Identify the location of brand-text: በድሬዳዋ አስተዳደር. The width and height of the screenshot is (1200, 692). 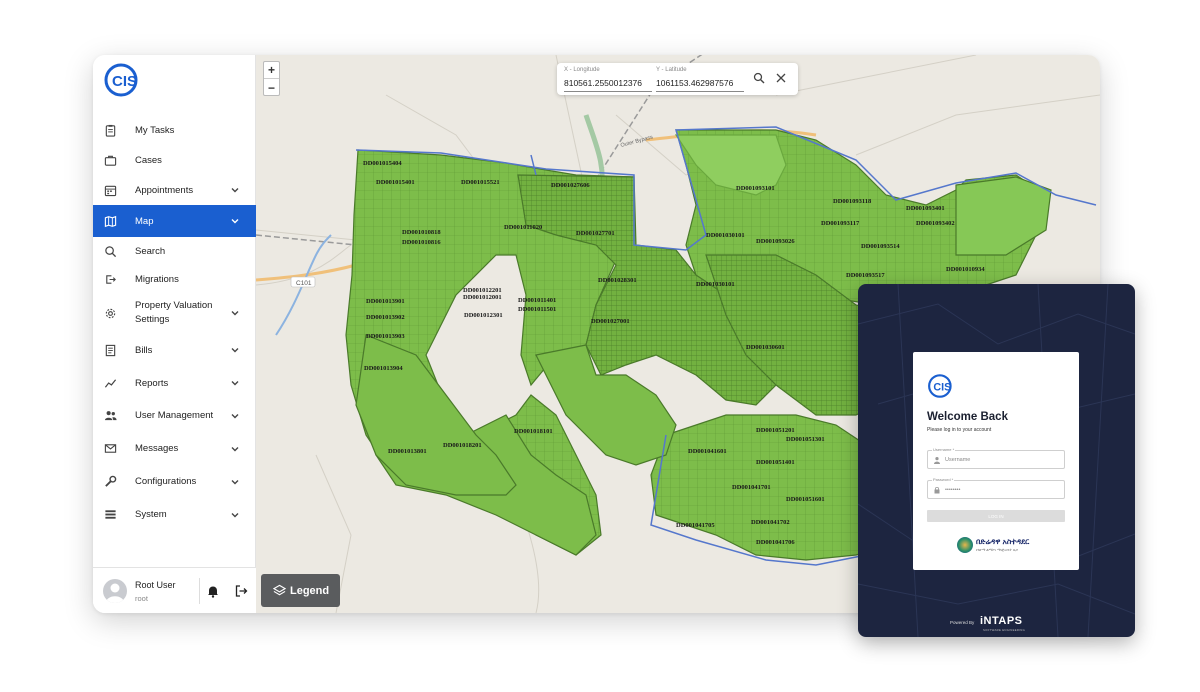
(1003, 541).